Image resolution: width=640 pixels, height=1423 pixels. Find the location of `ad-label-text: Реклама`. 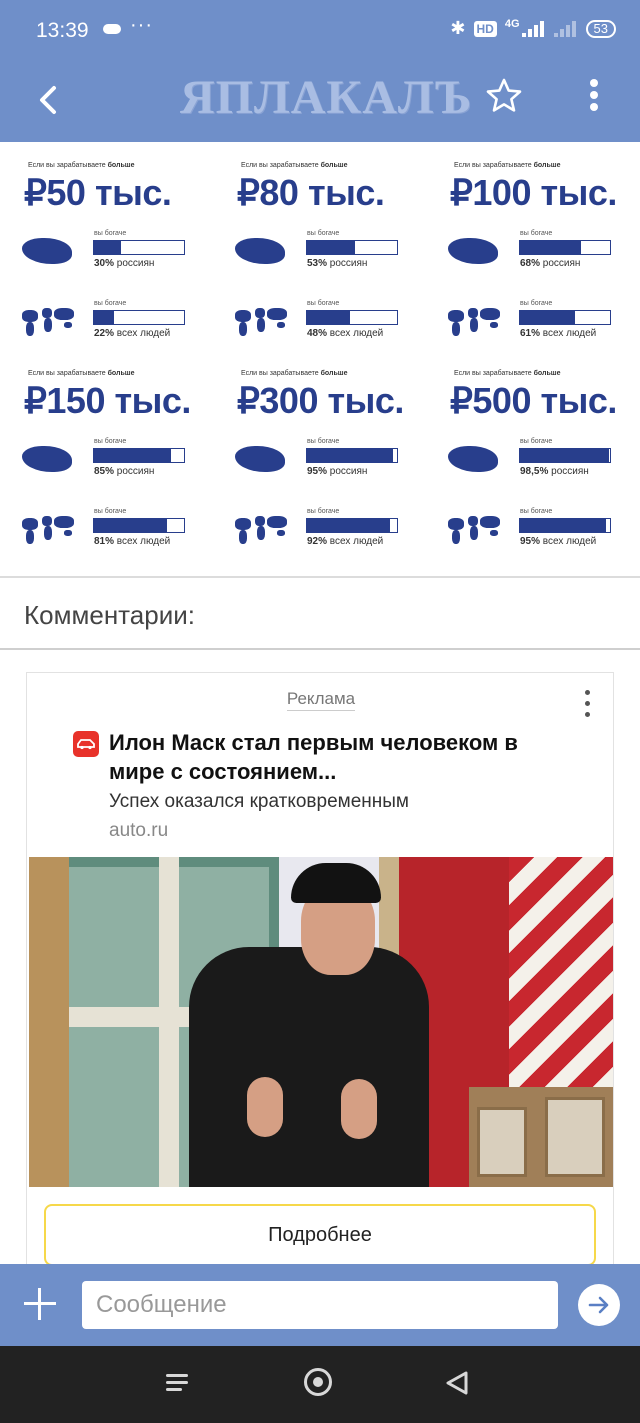

ad-label-text: Реклама is located at coordinates (321, 700).